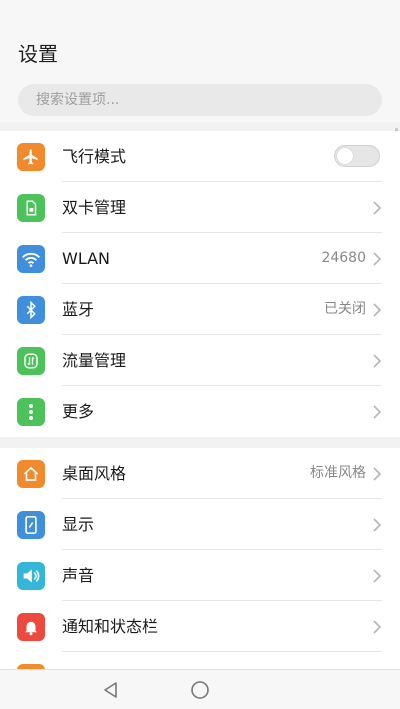  I want to click on settings-item-label: 桌面风格, so click(94, 473).